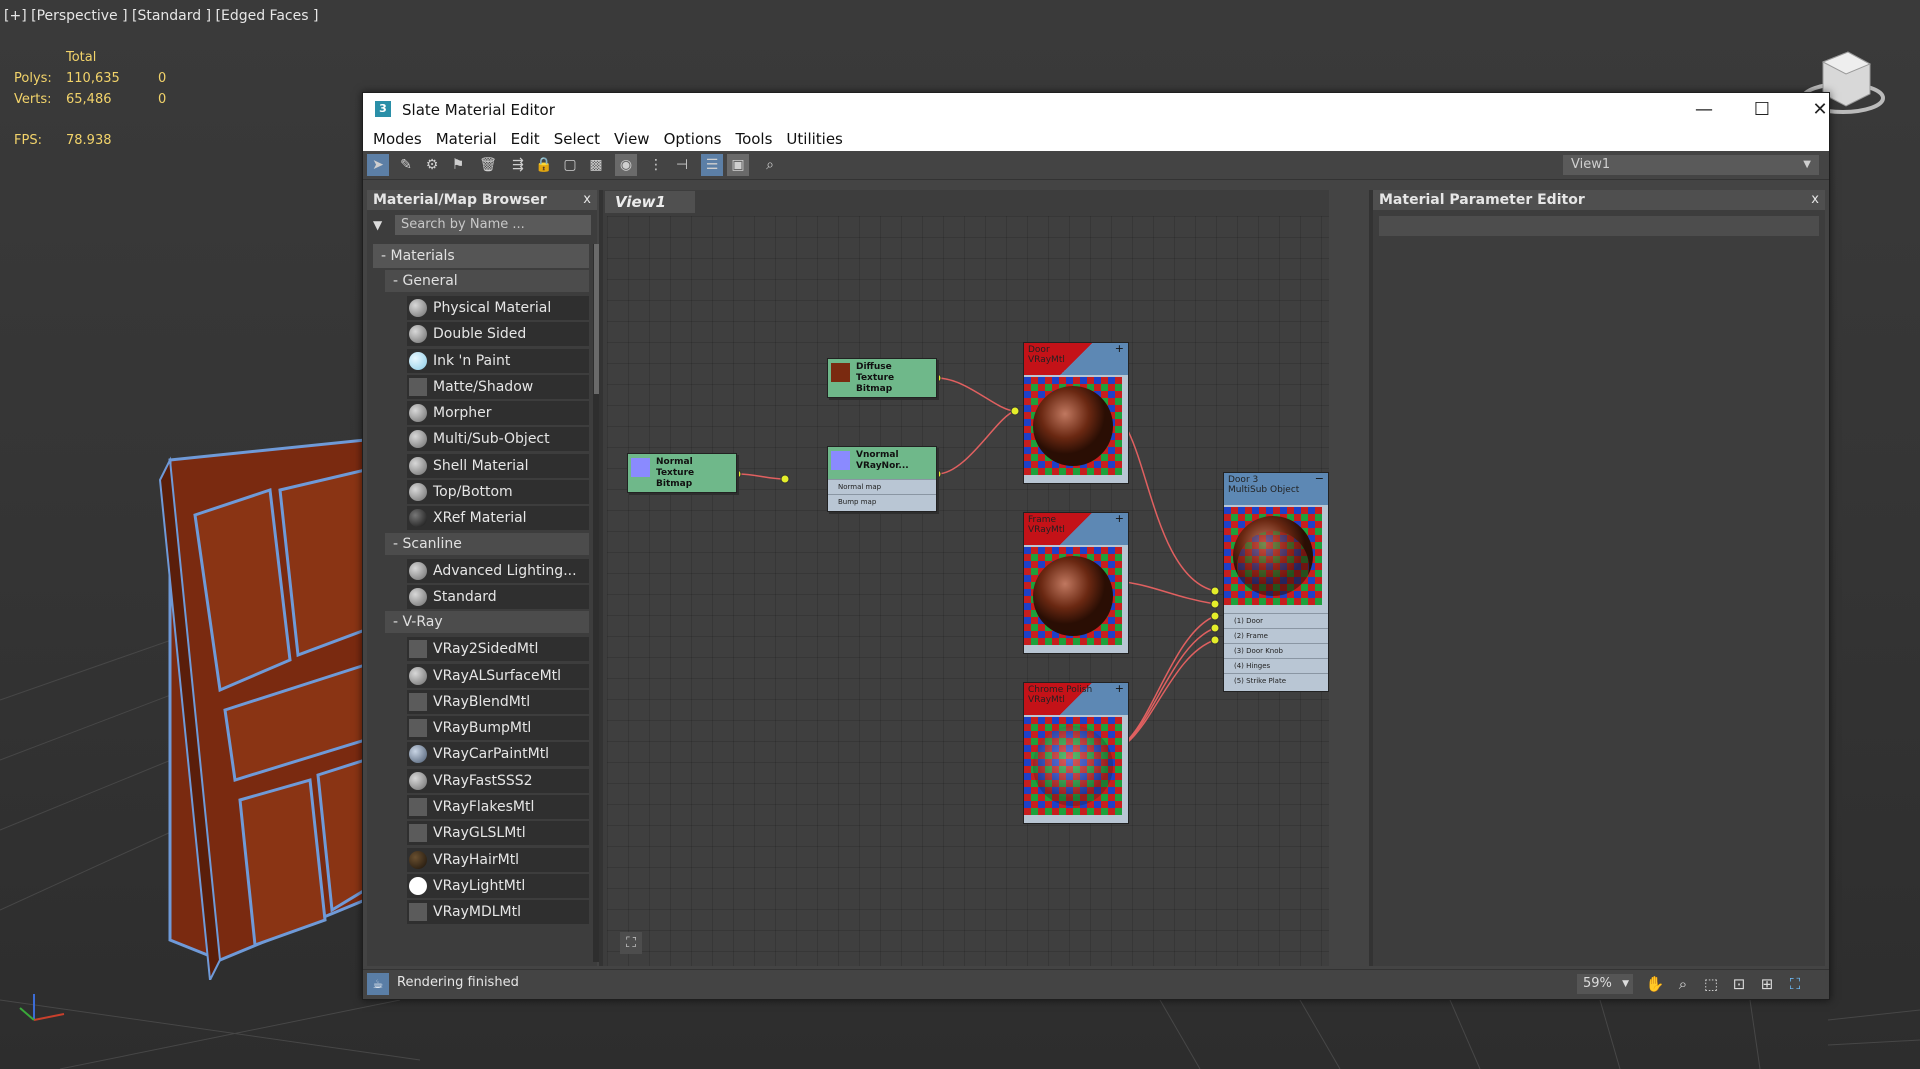  What do you see at coordinates (377, 225) in the screenshot?
I see `options-triangle-icon: ▼` at bounding box center [377, 225].